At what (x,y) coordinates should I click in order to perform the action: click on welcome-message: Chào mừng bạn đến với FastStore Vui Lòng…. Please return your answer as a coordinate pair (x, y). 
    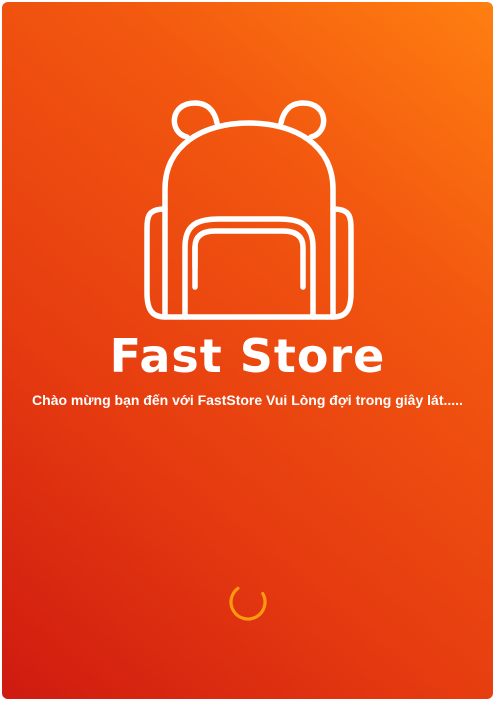
    Looking at the image, I should click on (247, 400).